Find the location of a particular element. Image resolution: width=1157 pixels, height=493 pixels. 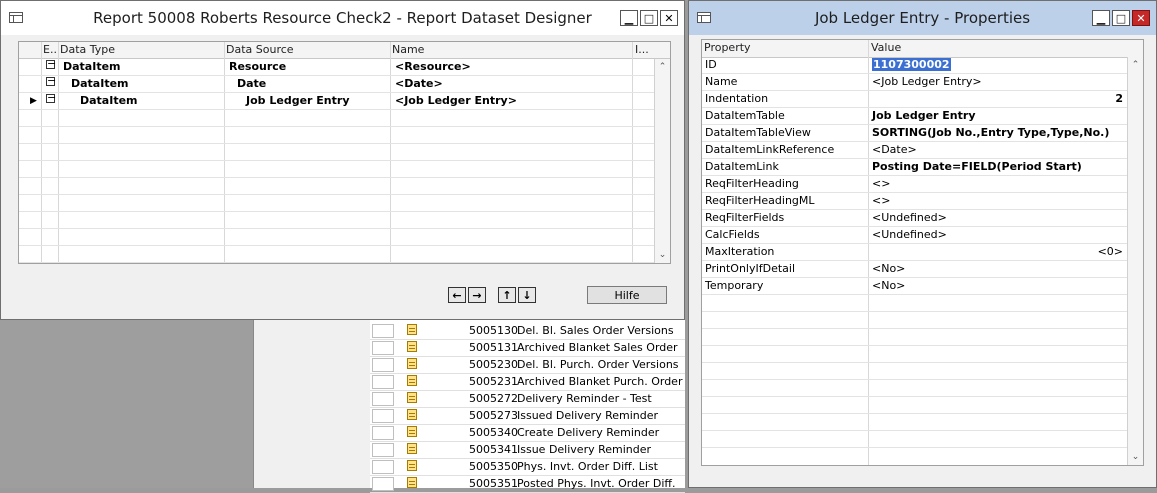

property-value: <Job Ledger Entry> is located at coordinates (927, 81).